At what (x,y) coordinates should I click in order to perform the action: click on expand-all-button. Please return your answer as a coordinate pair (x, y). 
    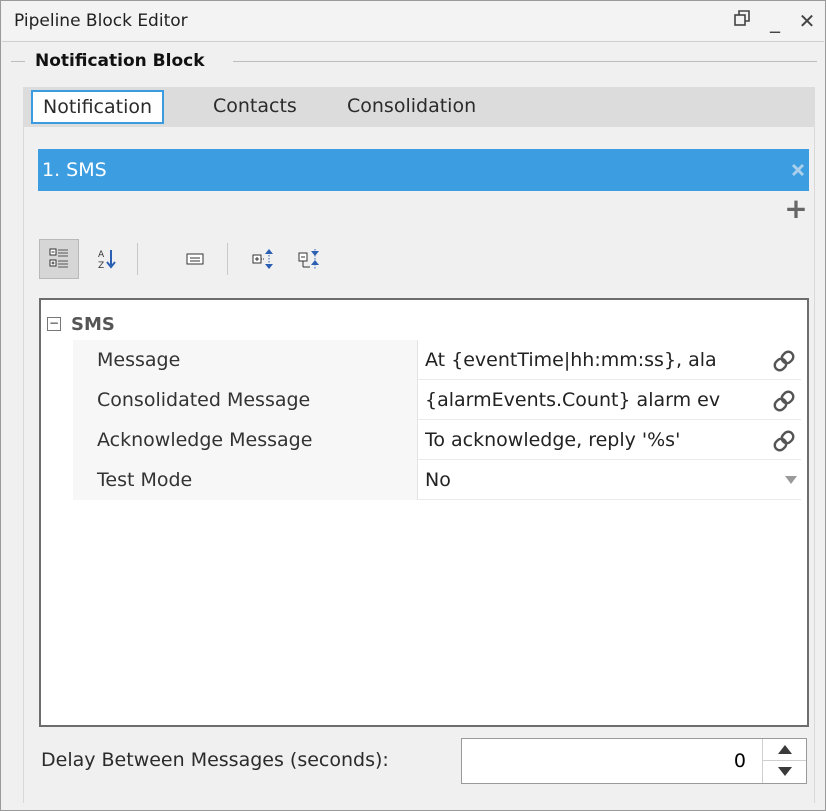
    Looking at the image, I should click on (263, 259).